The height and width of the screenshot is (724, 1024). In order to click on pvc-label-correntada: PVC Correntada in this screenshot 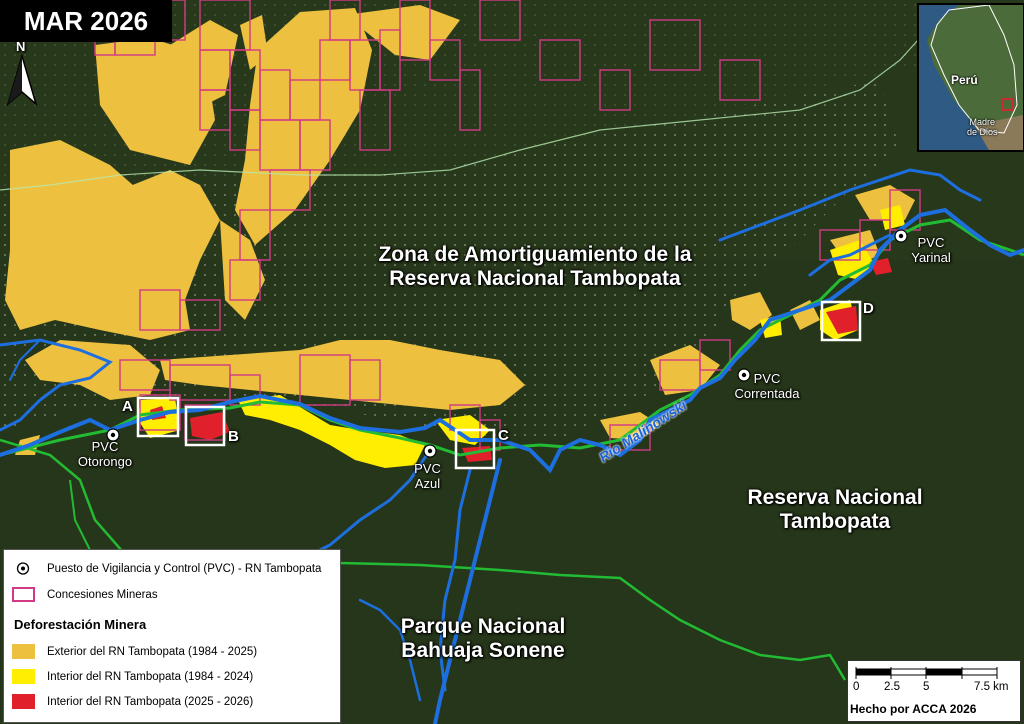, I will do `click(767, 386)`.